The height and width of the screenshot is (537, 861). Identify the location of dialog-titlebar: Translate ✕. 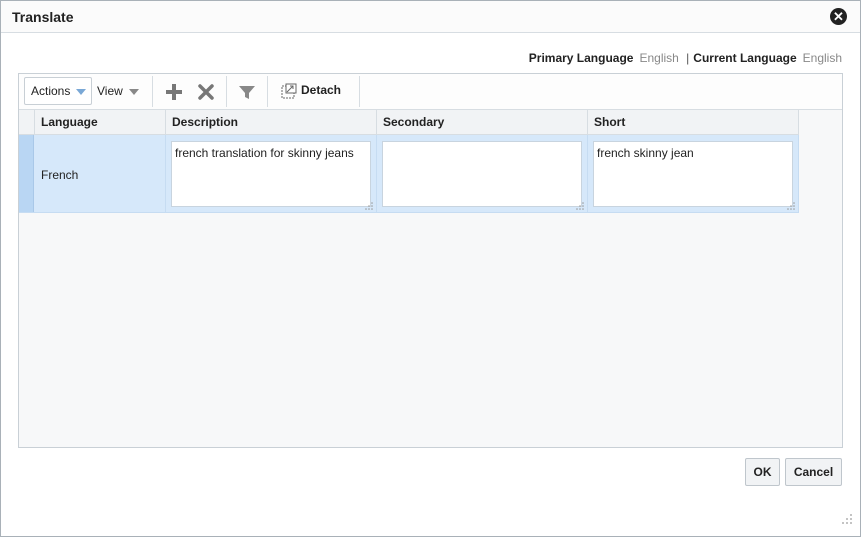
(430, 17).